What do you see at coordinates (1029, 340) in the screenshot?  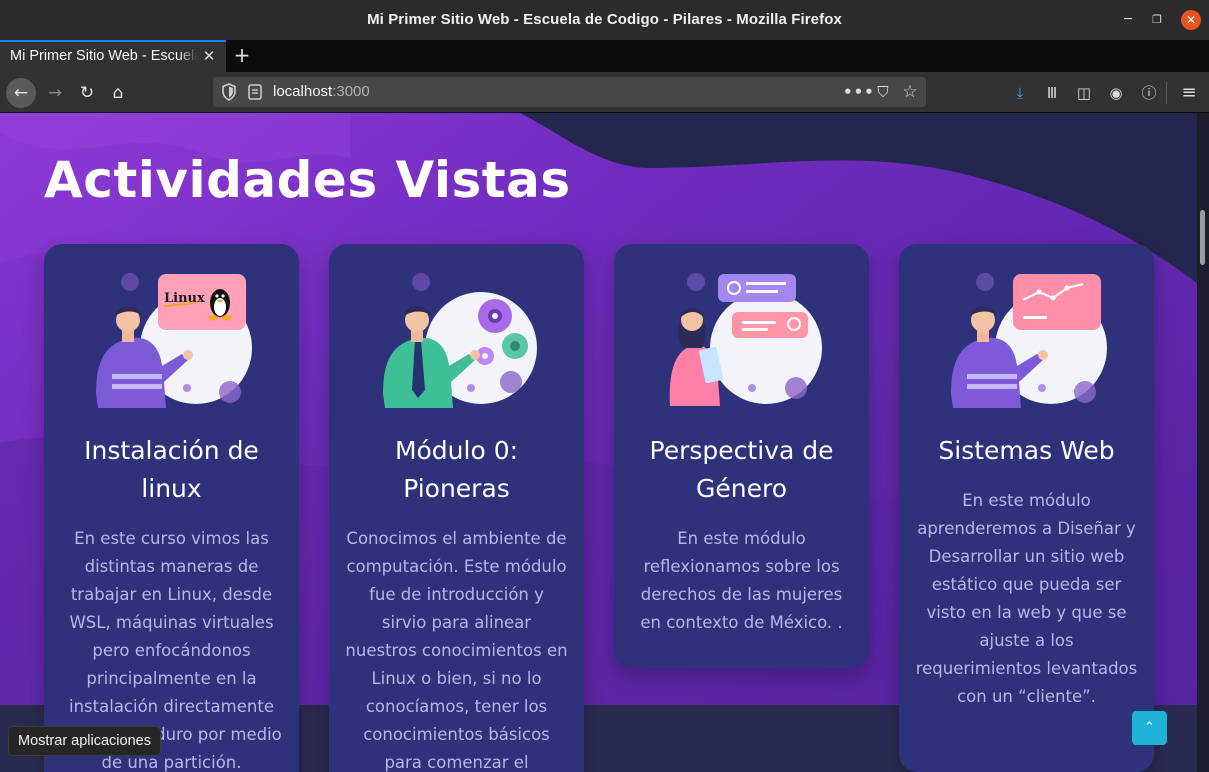 I see `web-chart-illustration` at bounding box center [1029, 340].